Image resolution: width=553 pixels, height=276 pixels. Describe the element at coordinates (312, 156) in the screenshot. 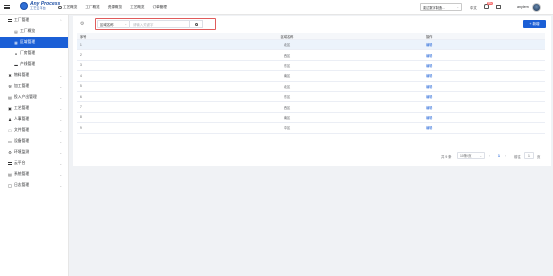

I see `pagination: 共 9 条 10条/页 ⌄ ‹ 1 › 前往 1 页` at that location.